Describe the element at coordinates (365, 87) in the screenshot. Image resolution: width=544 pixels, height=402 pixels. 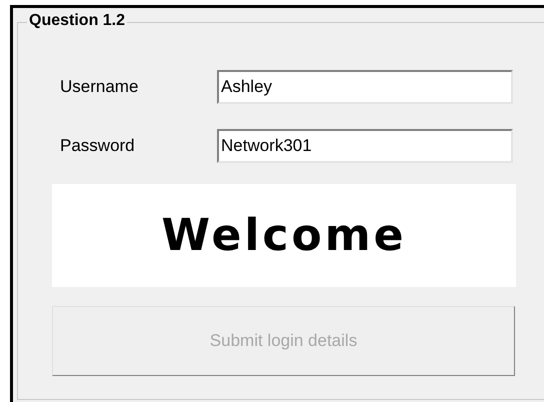
I see `text-field: Ashley` at that location.